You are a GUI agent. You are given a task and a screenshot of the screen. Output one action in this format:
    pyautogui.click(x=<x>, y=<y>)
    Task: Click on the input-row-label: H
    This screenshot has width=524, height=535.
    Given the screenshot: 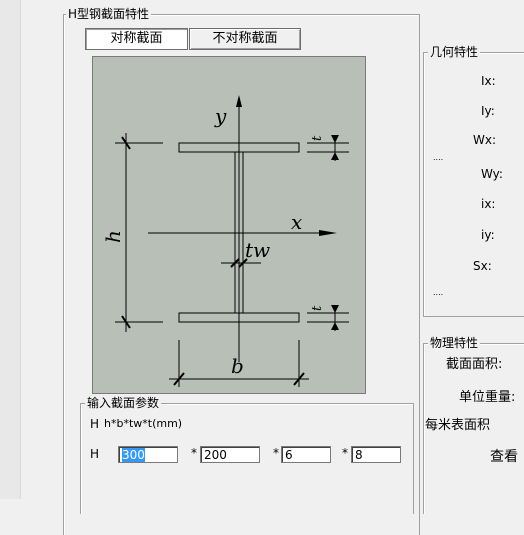 What is the action you would take?
    pyautogui.click(x=95, y=454)
    